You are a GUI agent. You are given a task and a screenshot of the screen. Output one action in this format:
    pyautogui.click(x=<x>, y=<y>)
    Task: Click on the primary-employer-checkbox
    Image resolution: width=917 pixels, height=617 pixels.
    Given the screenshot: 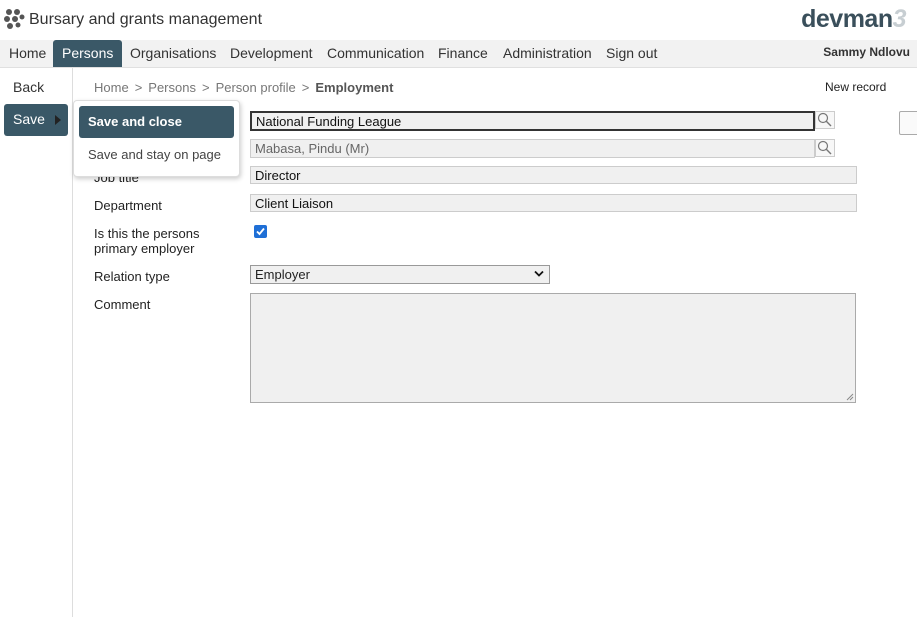 What is the action you would take?
    pyautogui.click(x=260, y=231)
    